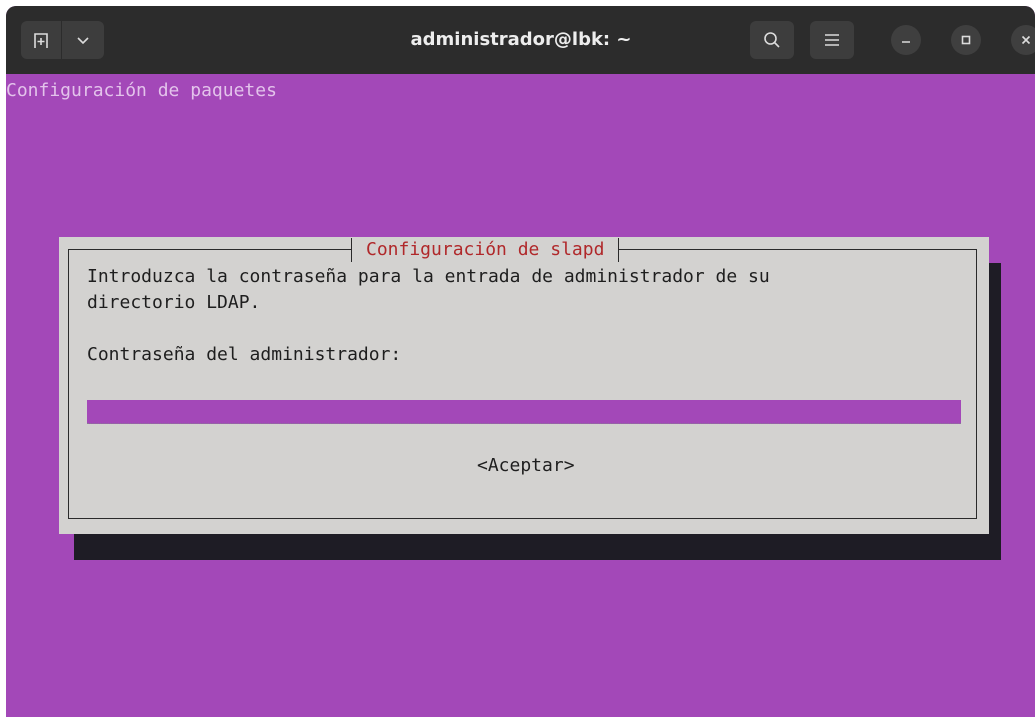 The height and width of the screenshot is (717, 1035). Describe the element at coordinates (485, 250) in the screenshot. I see `dialog-title: Configuración de slapd` at that location.